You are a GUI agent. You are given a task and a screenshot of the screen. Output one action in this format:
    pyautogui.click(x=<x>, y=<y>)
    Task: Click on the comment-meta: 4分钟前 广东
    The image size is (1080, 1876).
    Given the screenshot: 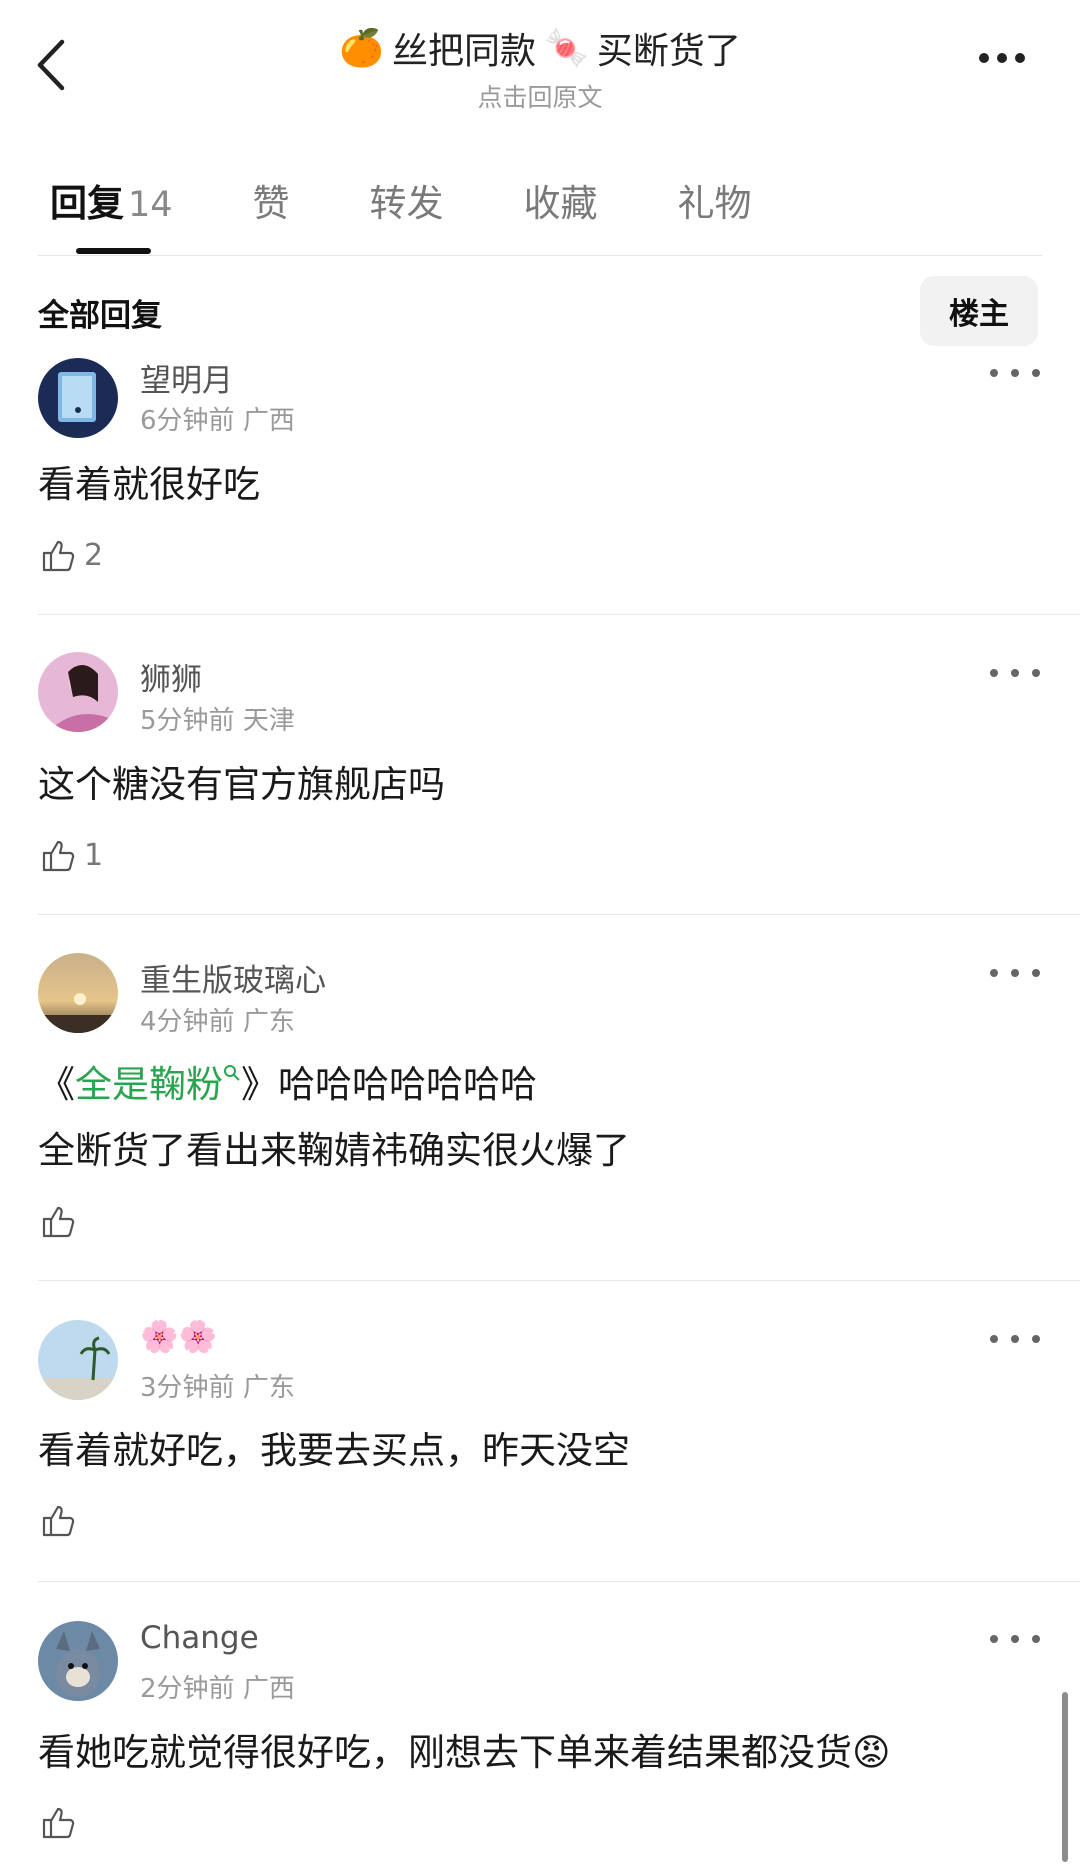 What is the action you would take?
    pyautogui.click(x=217, y=1019)
    